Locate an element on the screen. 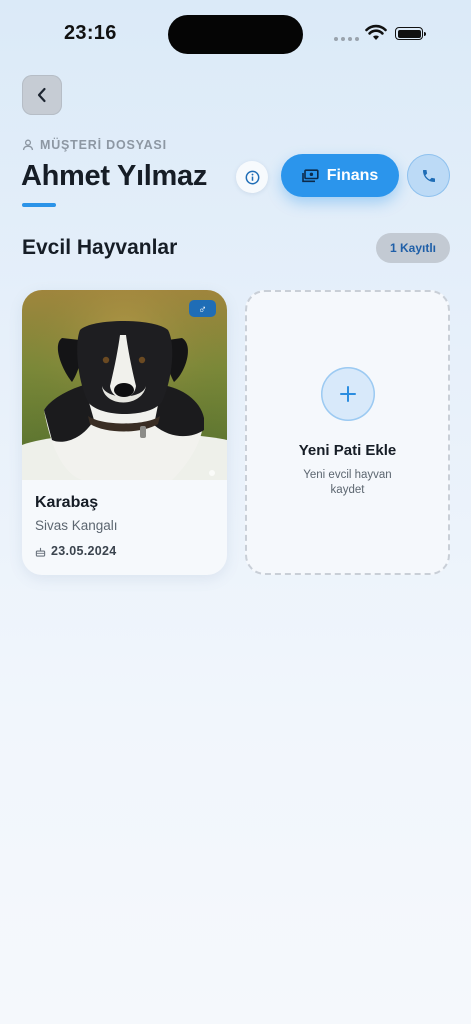 The height and width of the screenshot is (1024, 471). info-button is located at coordinates (252, 177).